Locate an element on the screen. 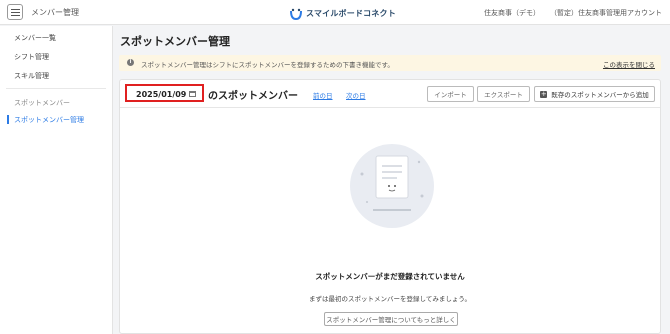  active-indicator is located at coordinates (8, 119).